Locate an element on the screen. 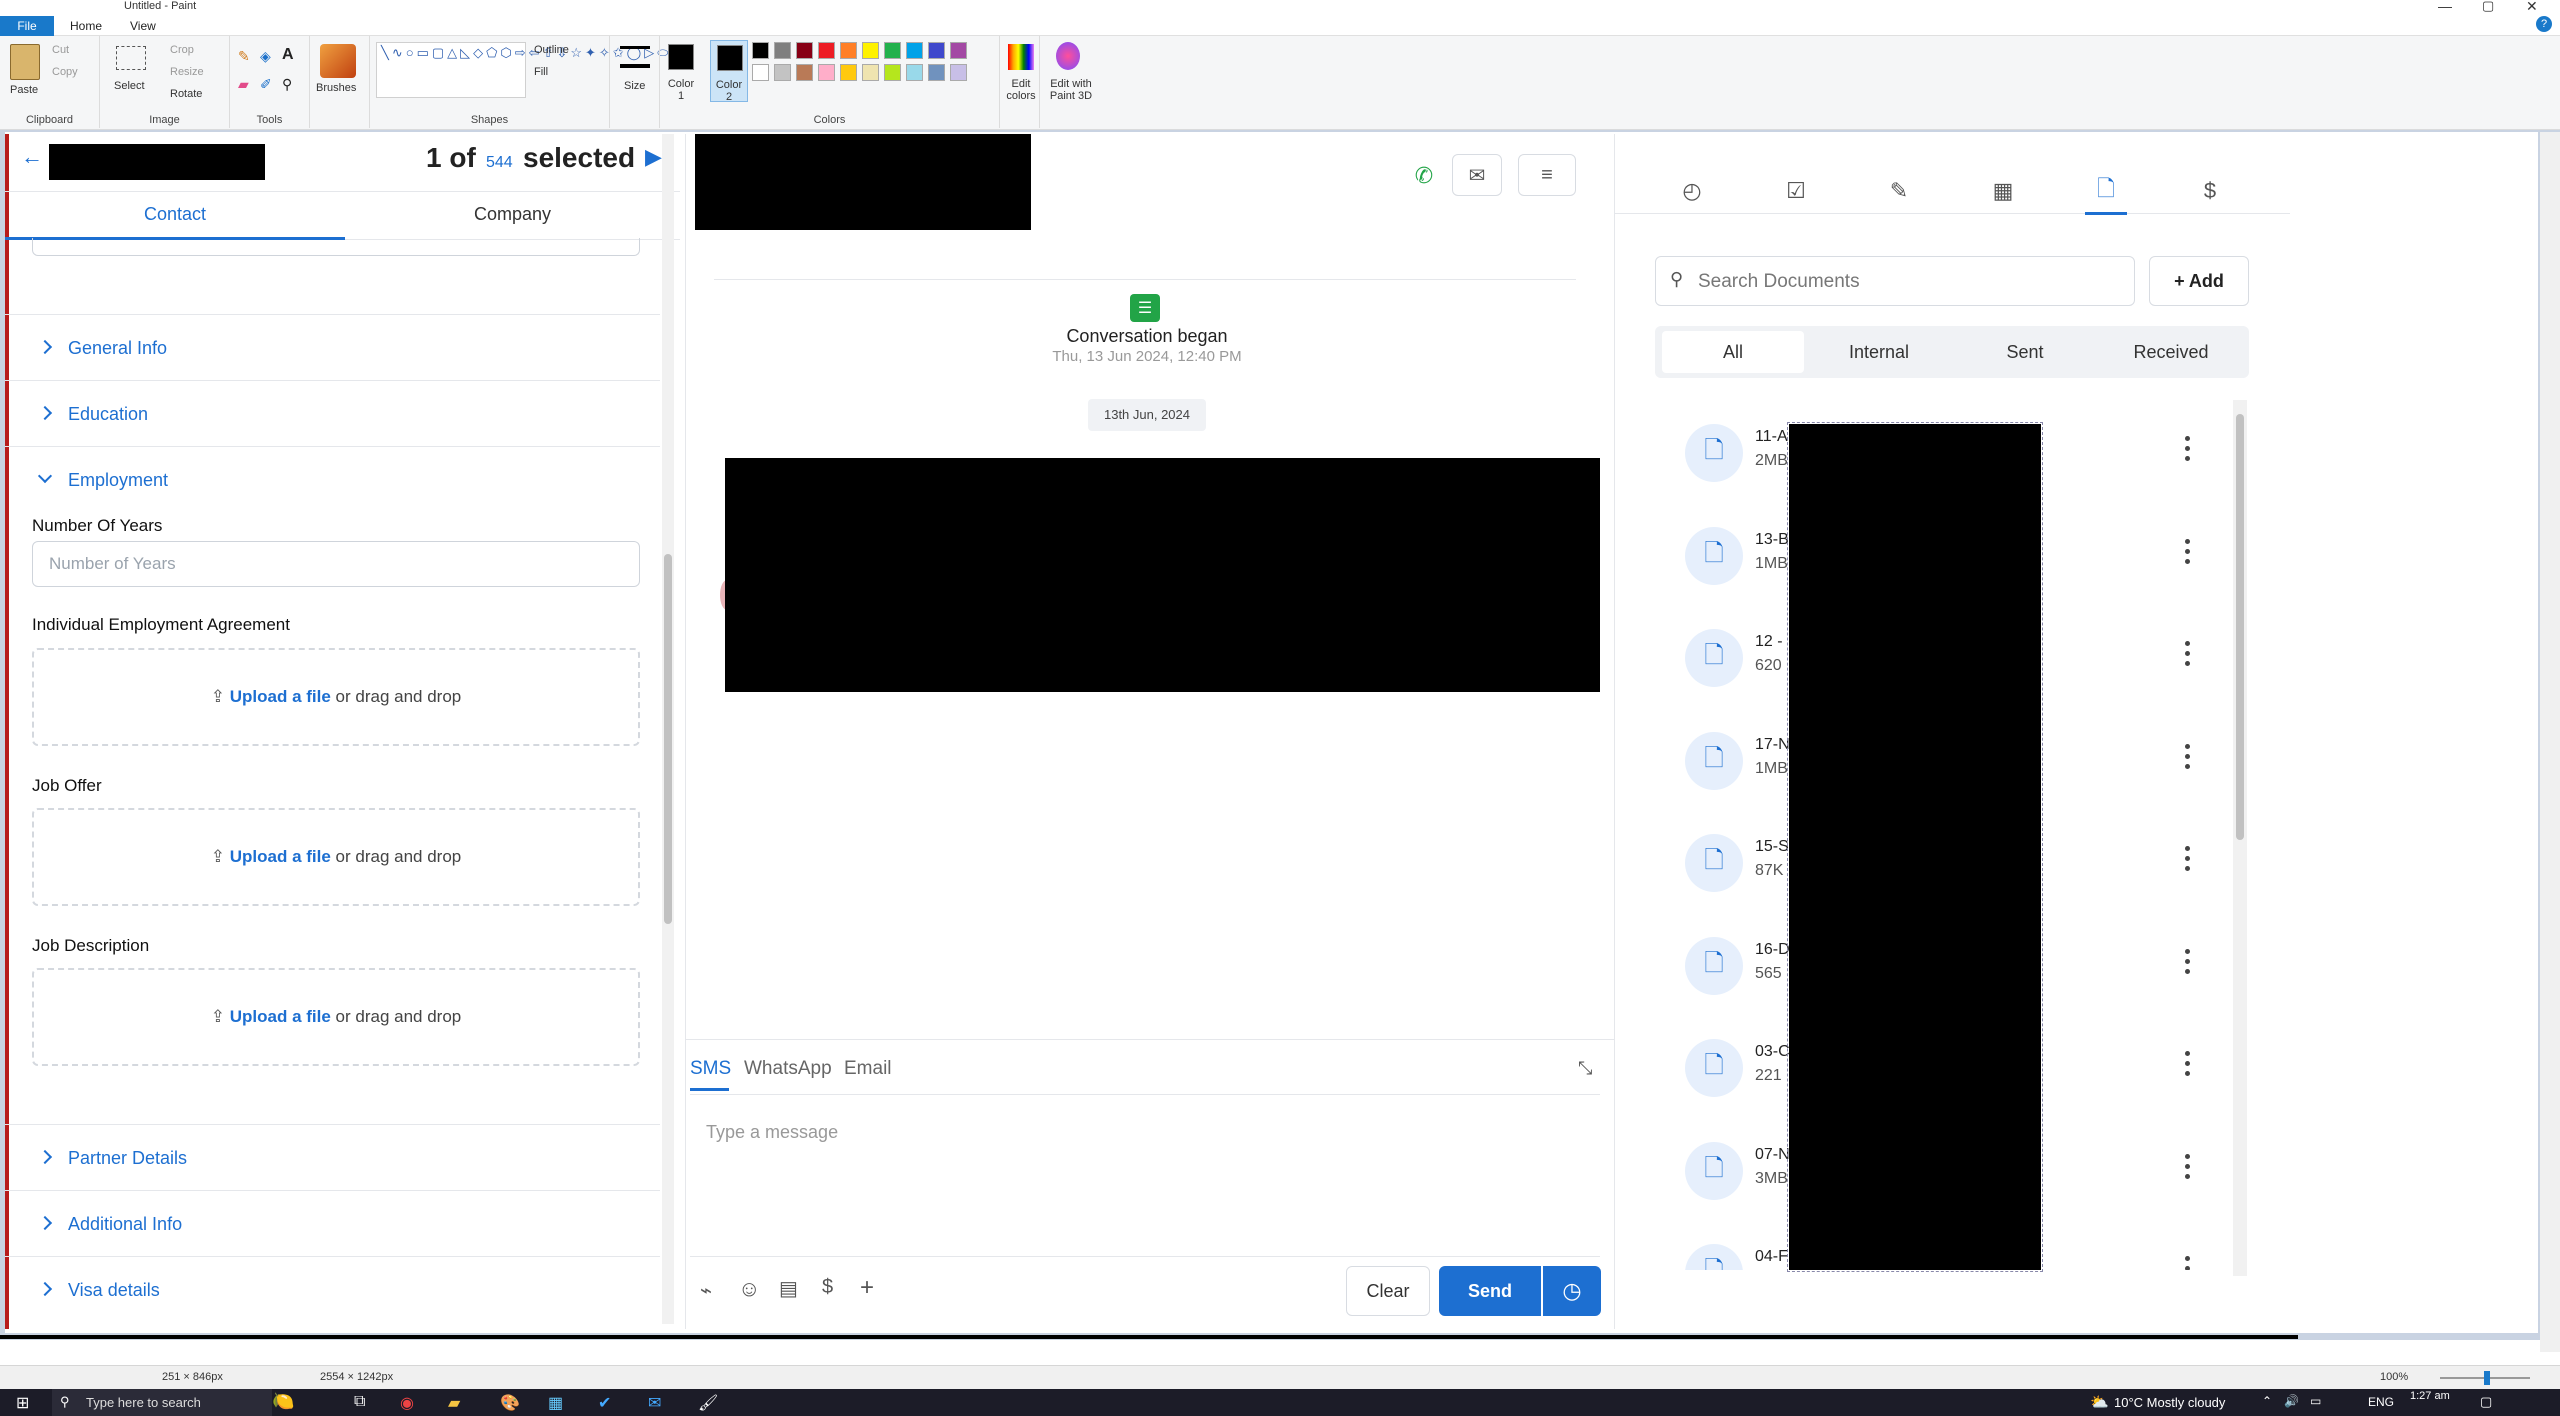 The width and height of the screenshot is (2560, 1416). partial-input is located at coordinates (336, 247).